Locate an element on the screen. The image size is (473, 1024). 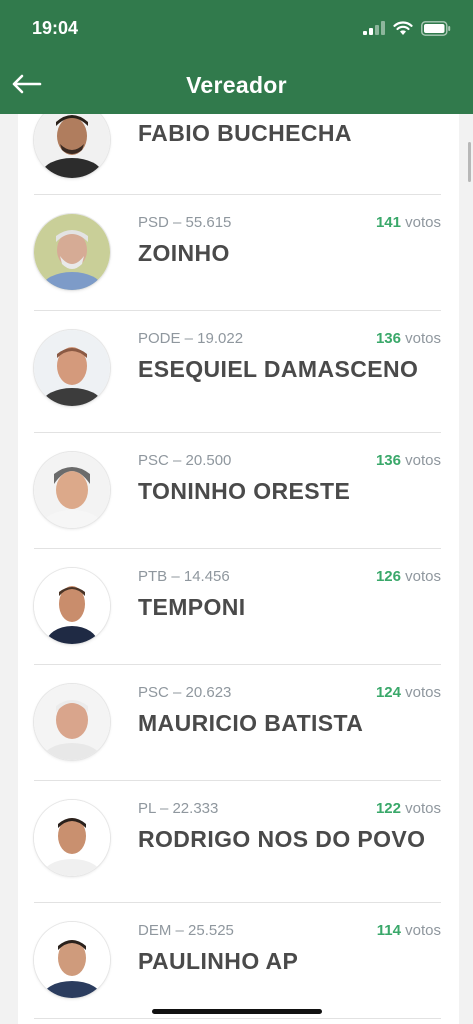
vote-number: 124 is located at coordinates (388, 692).